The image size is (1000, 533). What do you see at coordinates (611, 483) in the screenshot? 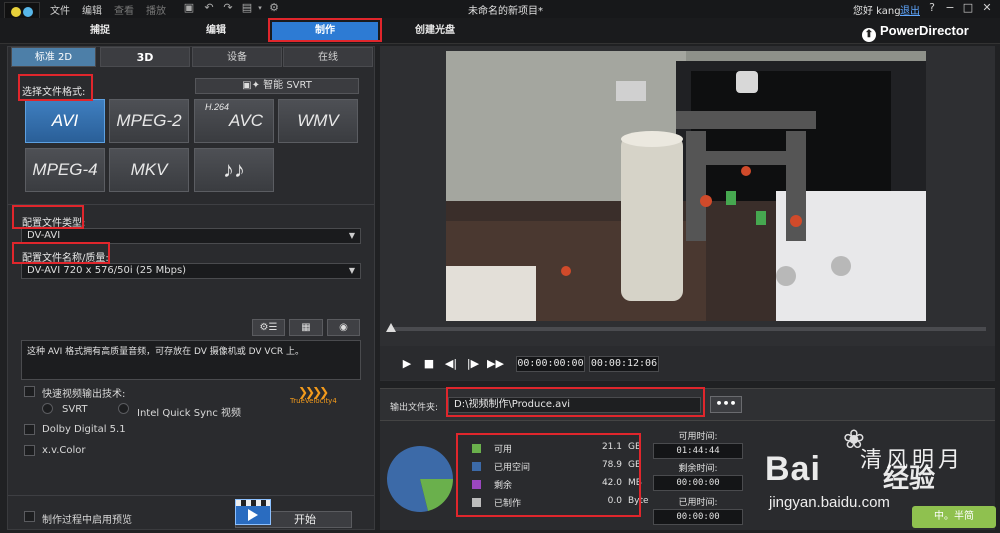
I see `legend-value: 42.0` at bounding box center [611, 483].